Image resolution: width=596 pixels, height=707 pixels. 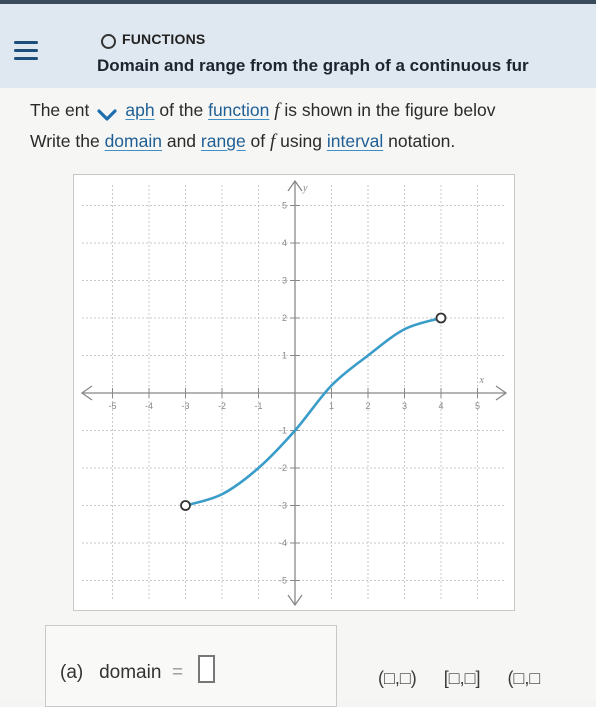 What do you see at coordinates (482, 380) in the screenshot?
I see `x-axis-label: x` at bounding box center [482, 380].